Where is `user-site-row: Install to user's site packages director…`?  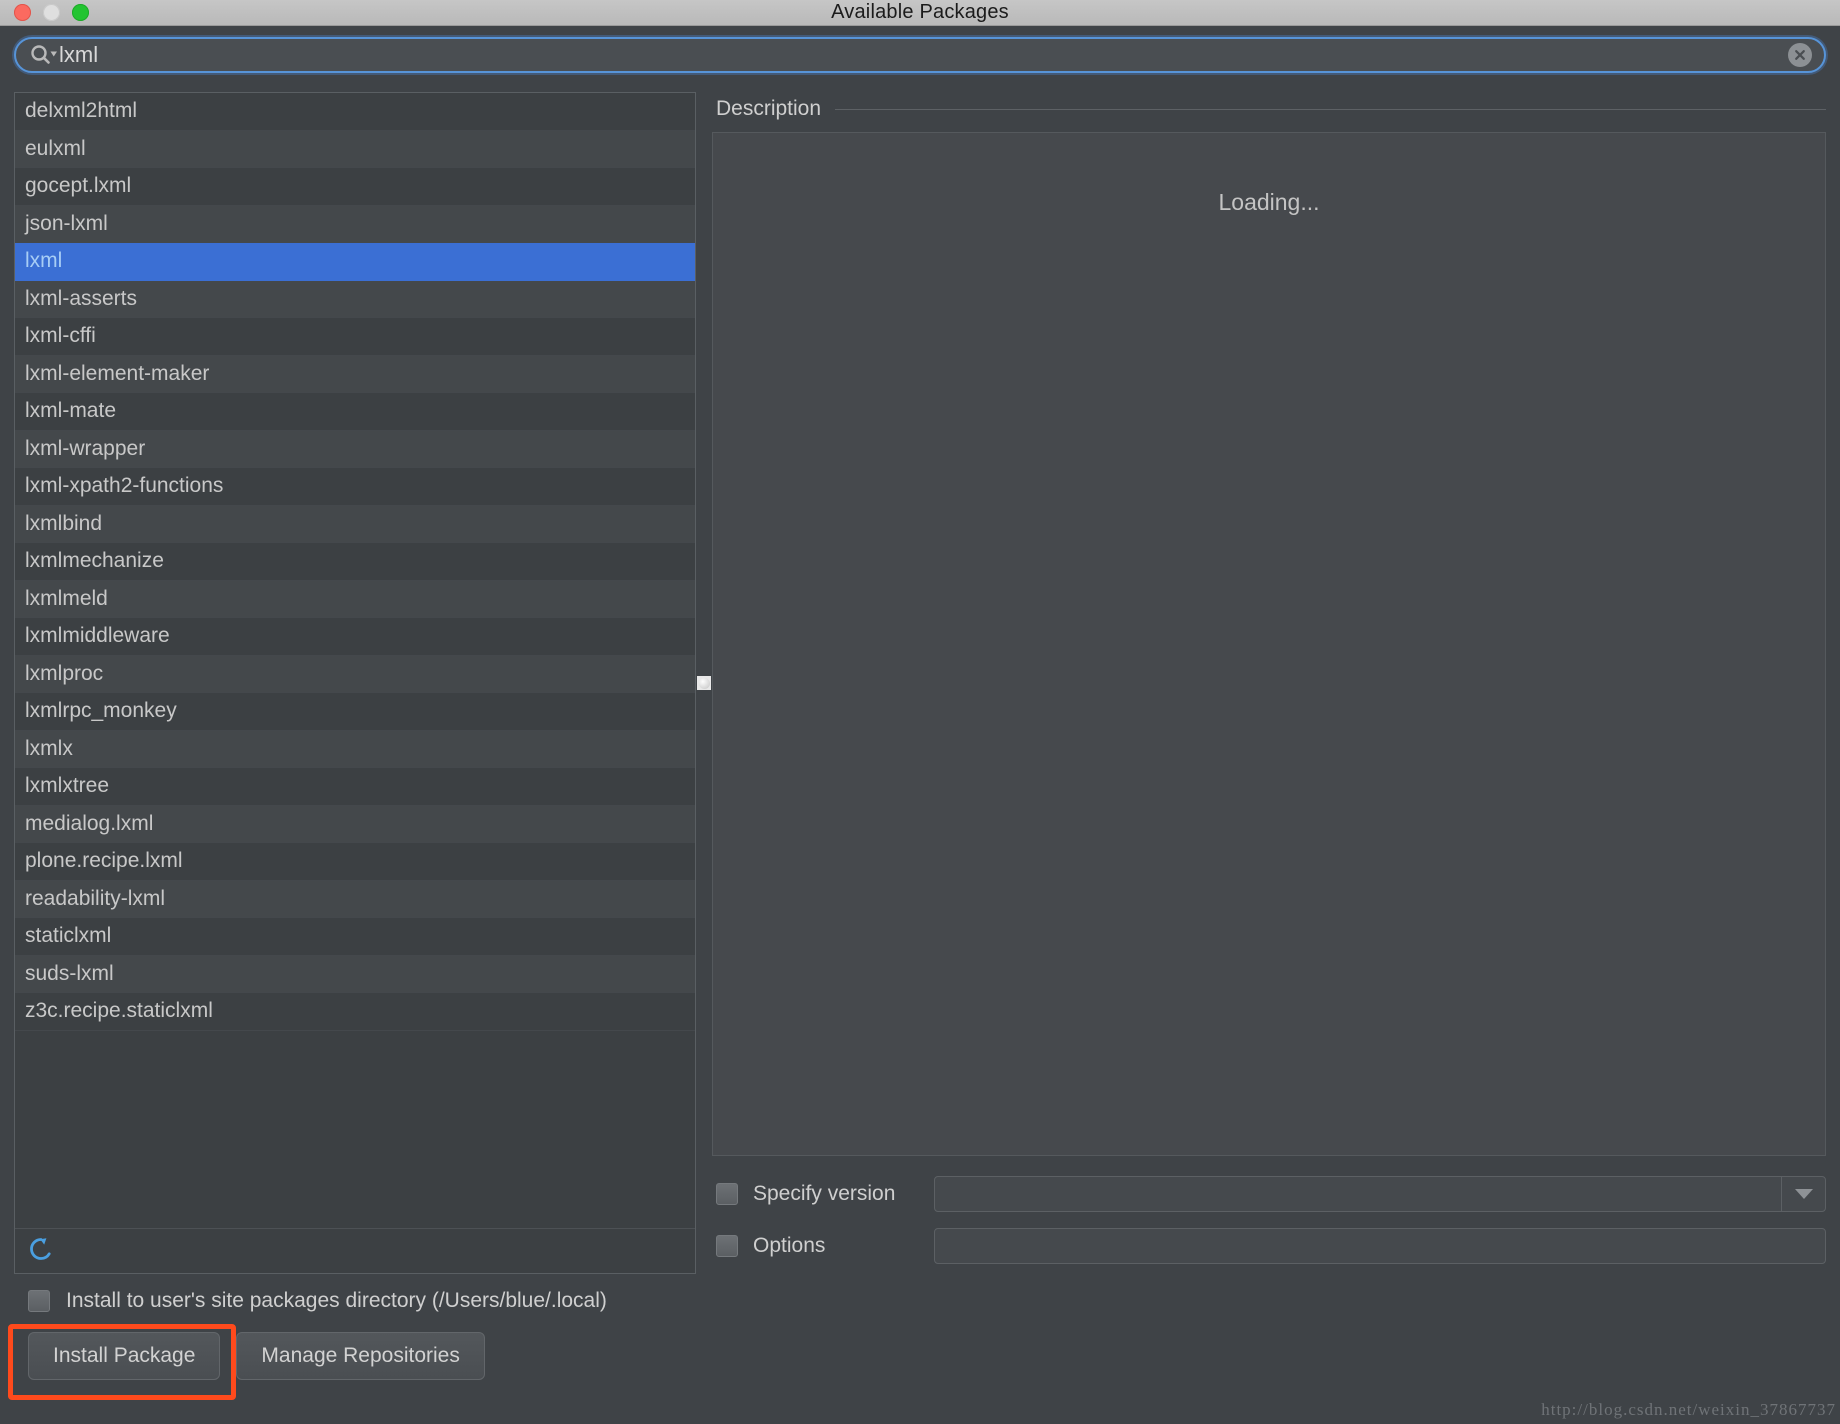
user-site-row: Install to user's site packages director… is located at coordinates (920, 1301).